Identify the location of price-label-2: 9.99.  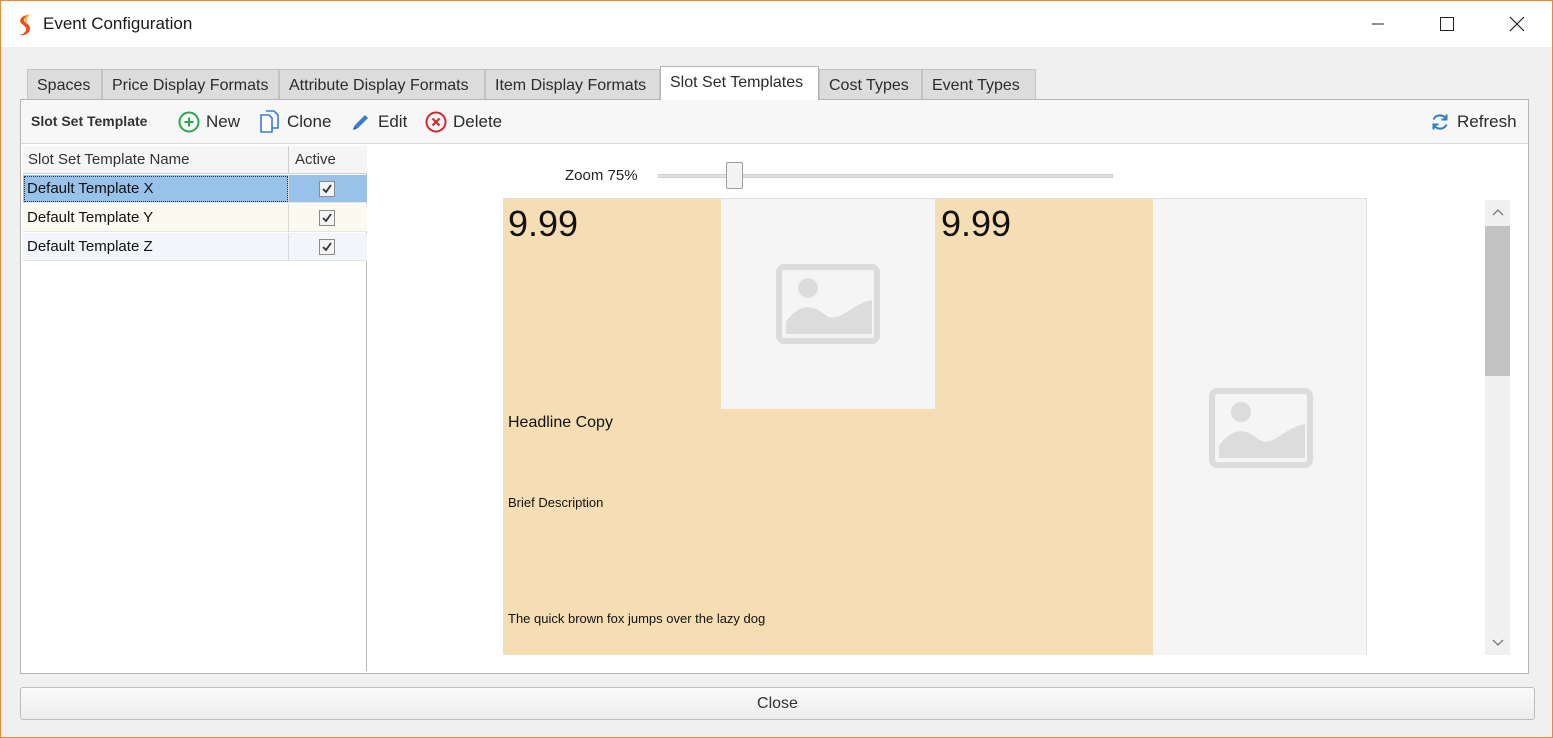
(976, 223).